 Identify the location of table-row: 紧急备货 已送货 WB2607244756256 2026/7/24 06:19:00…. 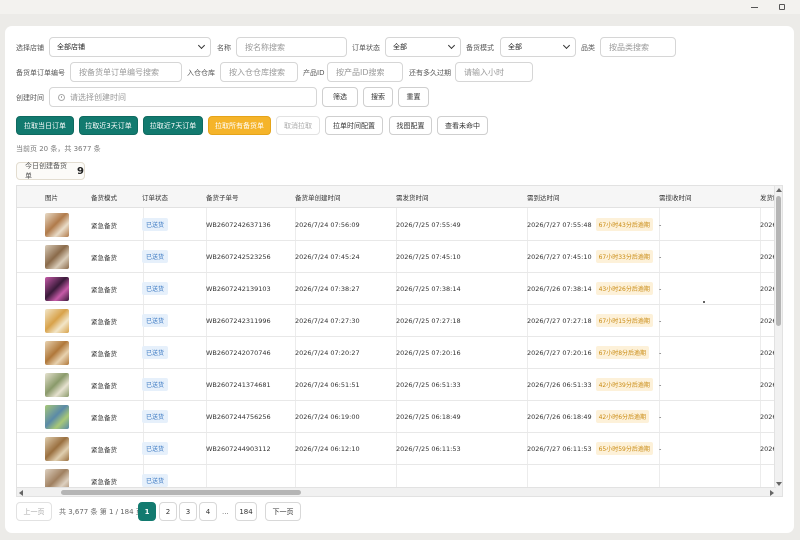
(399, 417).